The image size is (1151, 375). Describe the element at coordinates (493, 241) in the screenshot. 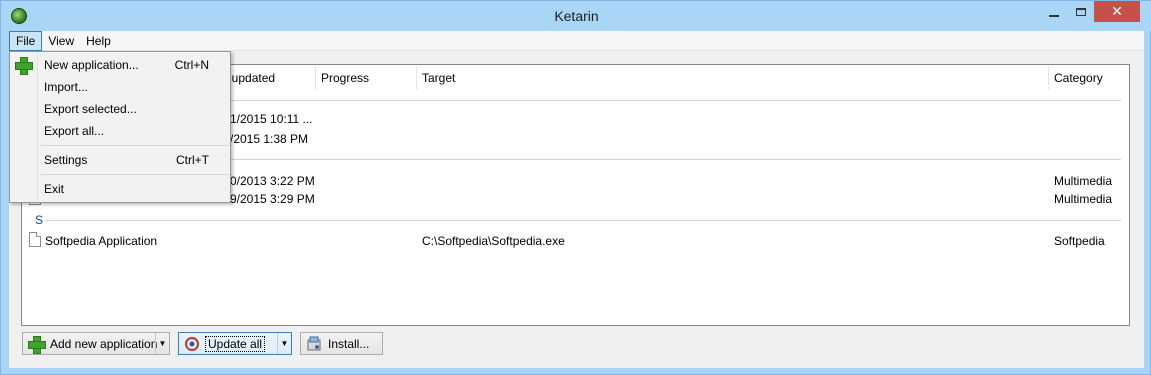

I see `row-5-target: C:\Softpedia\Softpedia.exe` at that location.